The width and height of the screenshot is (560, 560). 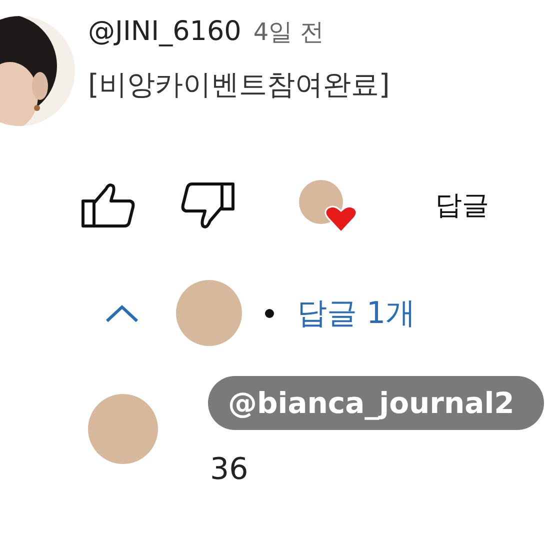 I want to click on comment-time: 4일 전, so click(x=288, y=32).